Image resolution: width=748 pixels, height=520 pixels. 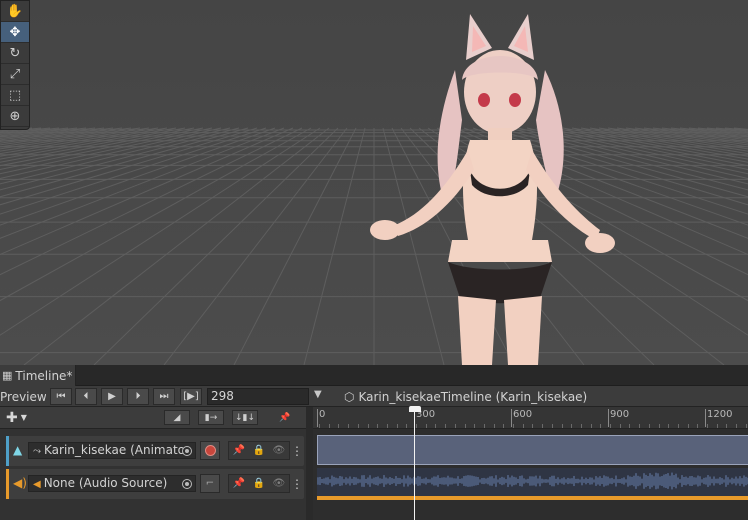 What do you see at coordinates (465, 396) in the screenshot?
I see `timeline-asset-breadcrumb: ⬡ Karin_kisekaeTimeline (Karin_kisekae)` at bounding box center [465, 396].